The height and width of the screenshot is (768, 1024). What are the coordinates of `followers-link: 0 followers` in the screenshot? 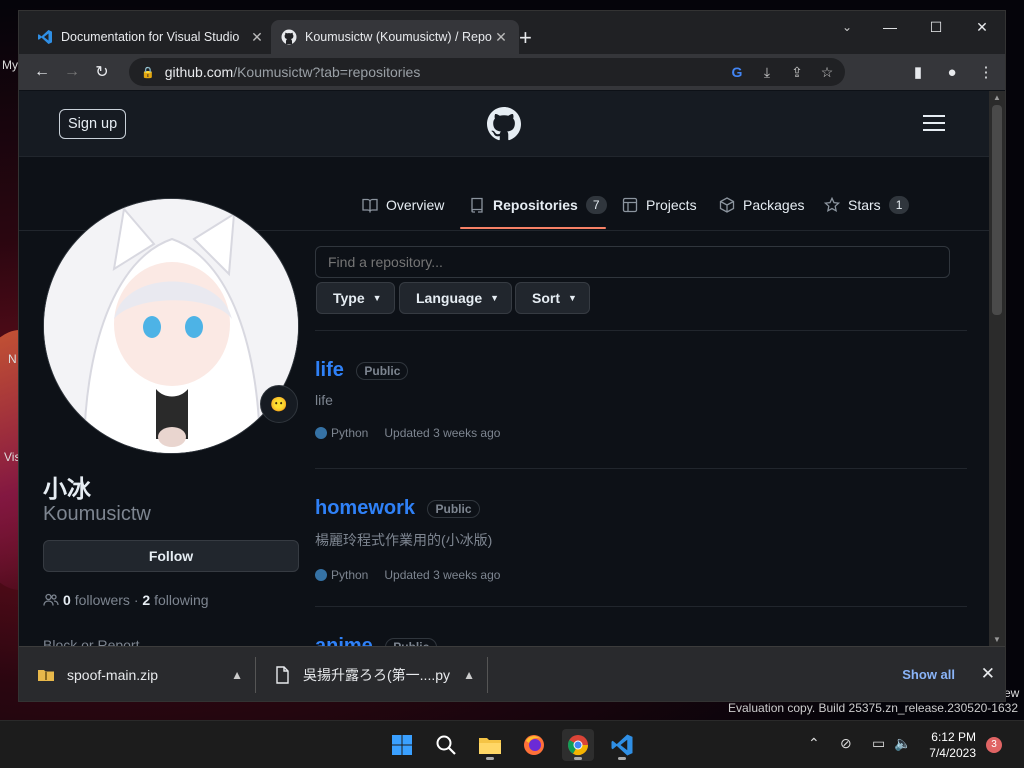 It's located at (96, 600).